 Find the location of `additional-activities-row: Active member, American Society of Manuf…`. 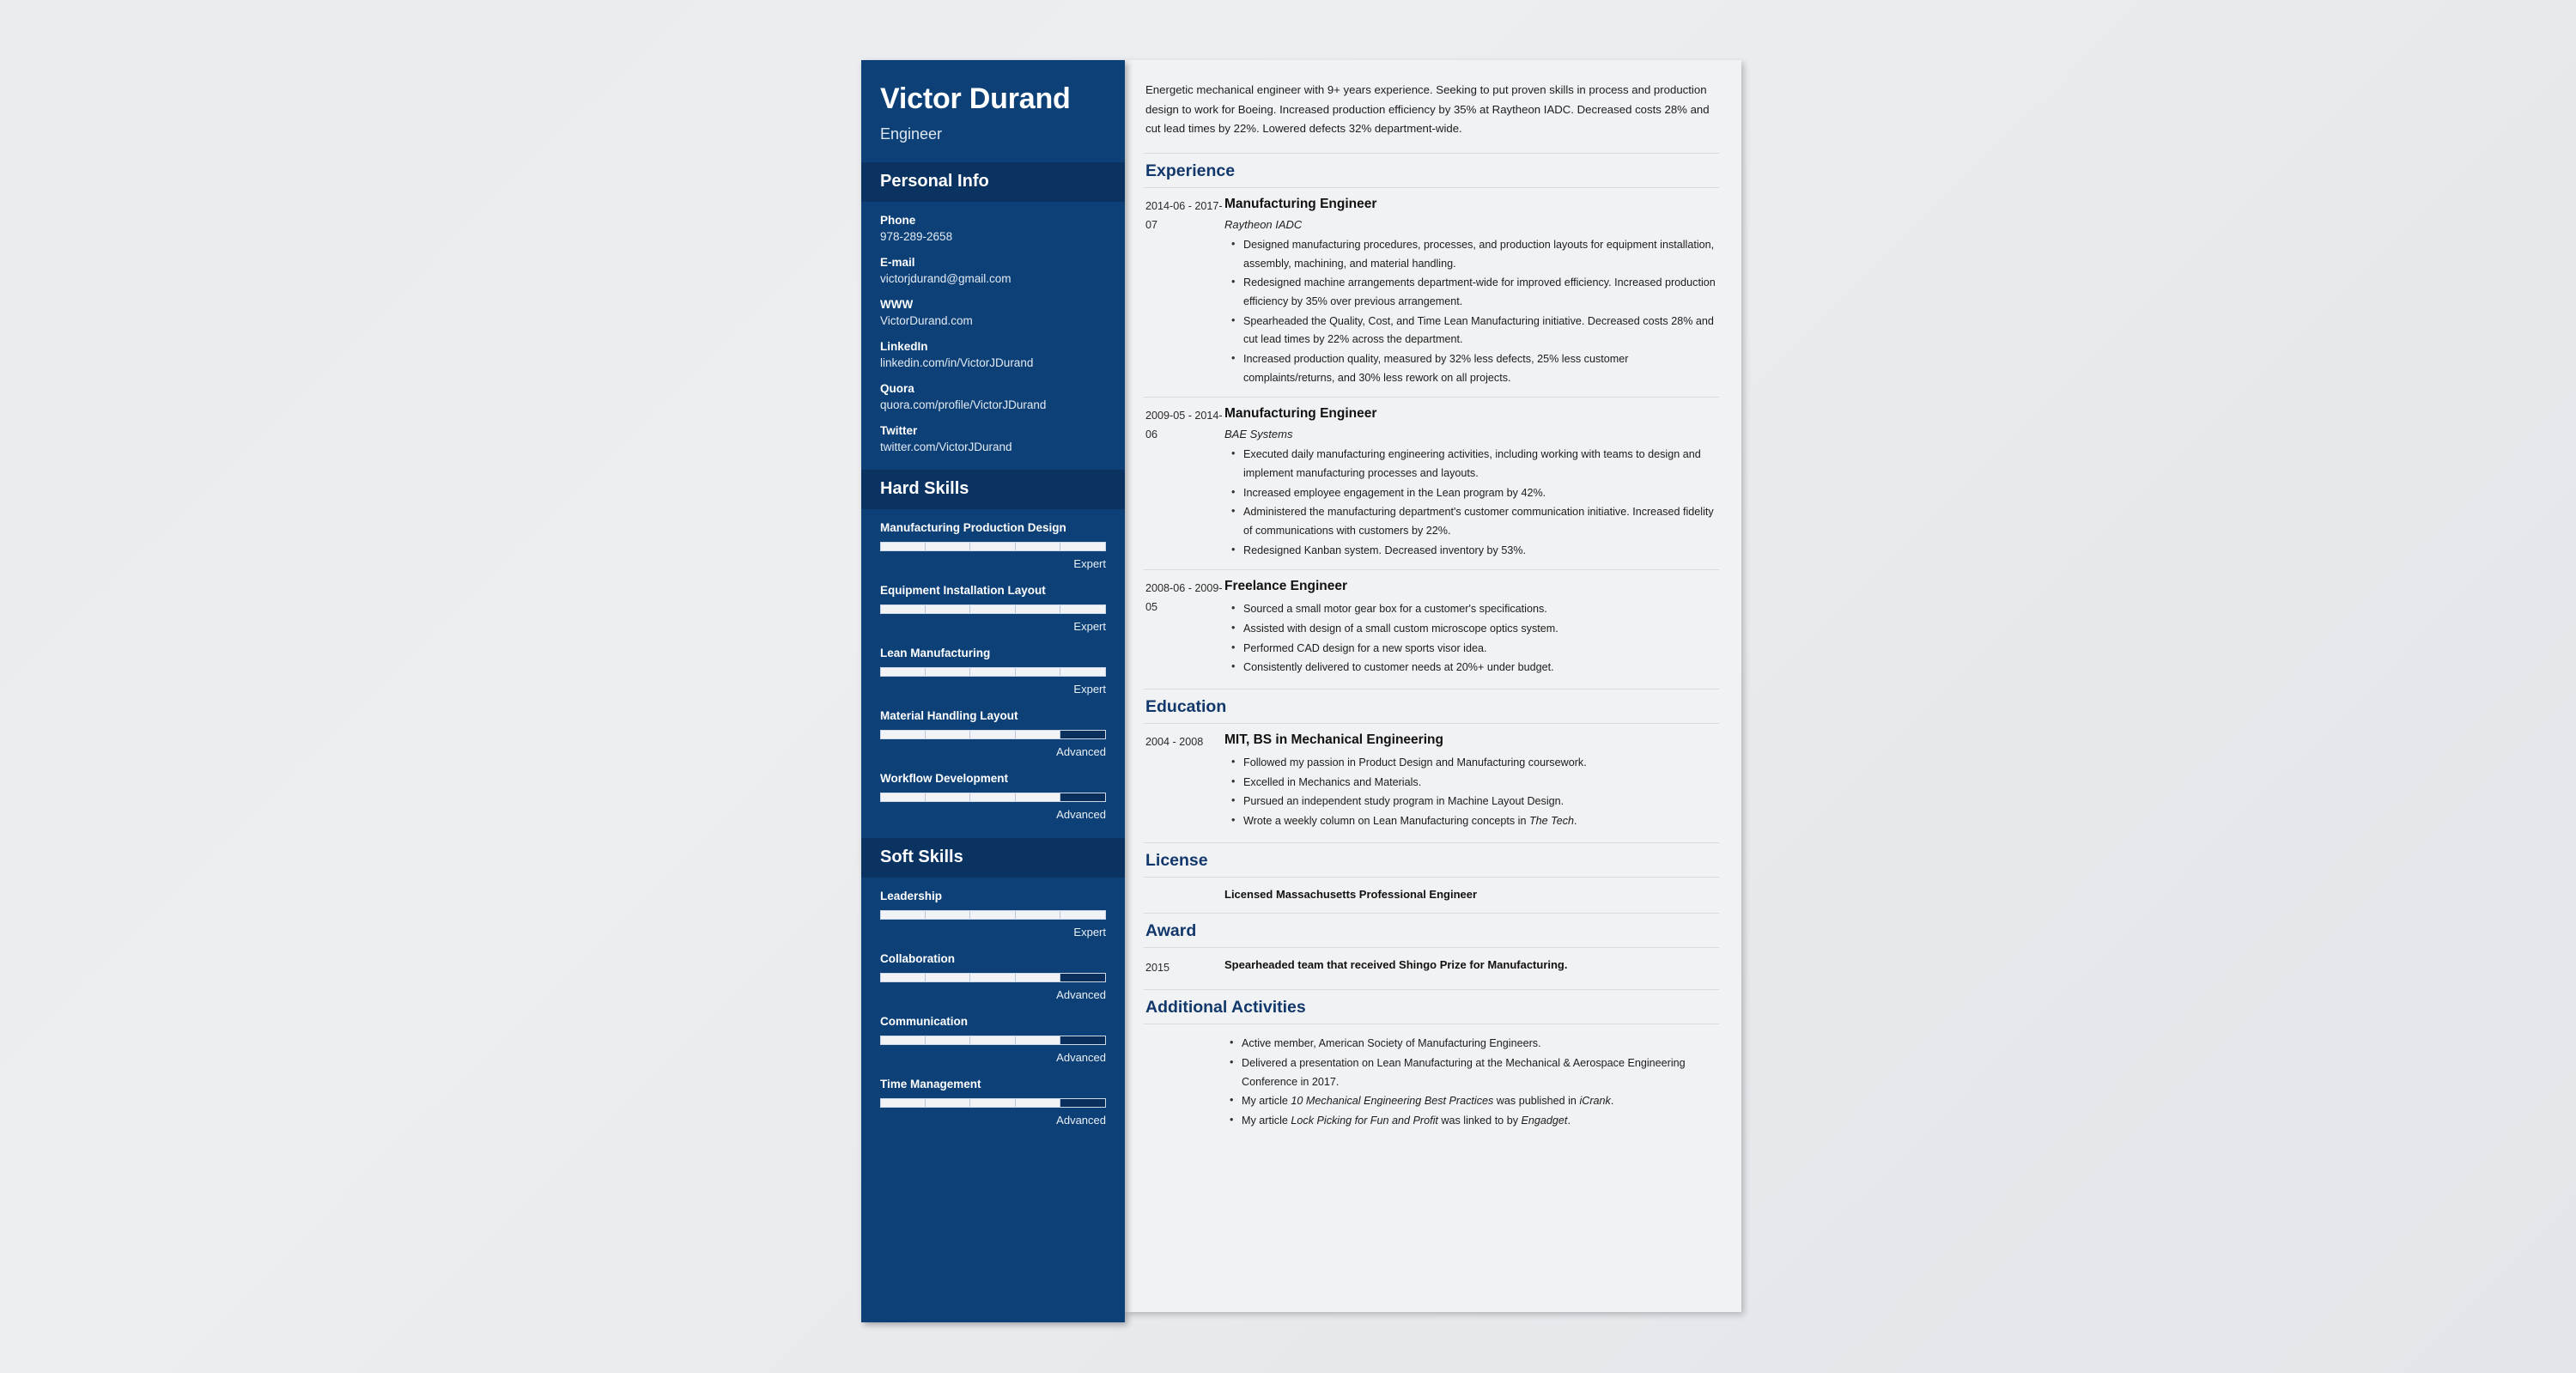

additional-activities-row: Active member, American Society of Manuf… is located at coordinates (1431, 1080).